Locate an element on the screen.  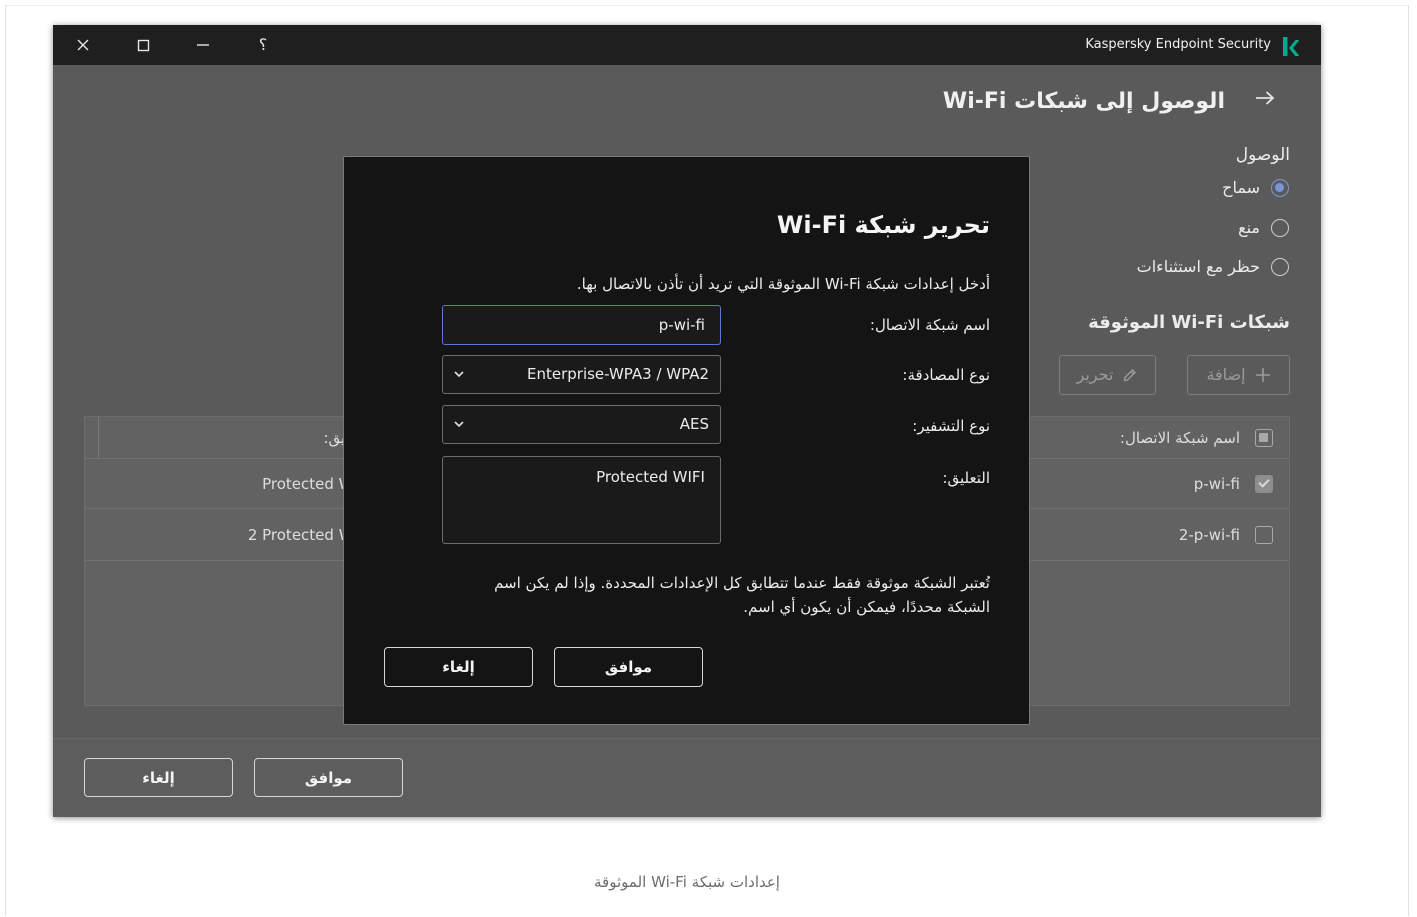
back-arrow-icon is located at coordinates (1265, 98).